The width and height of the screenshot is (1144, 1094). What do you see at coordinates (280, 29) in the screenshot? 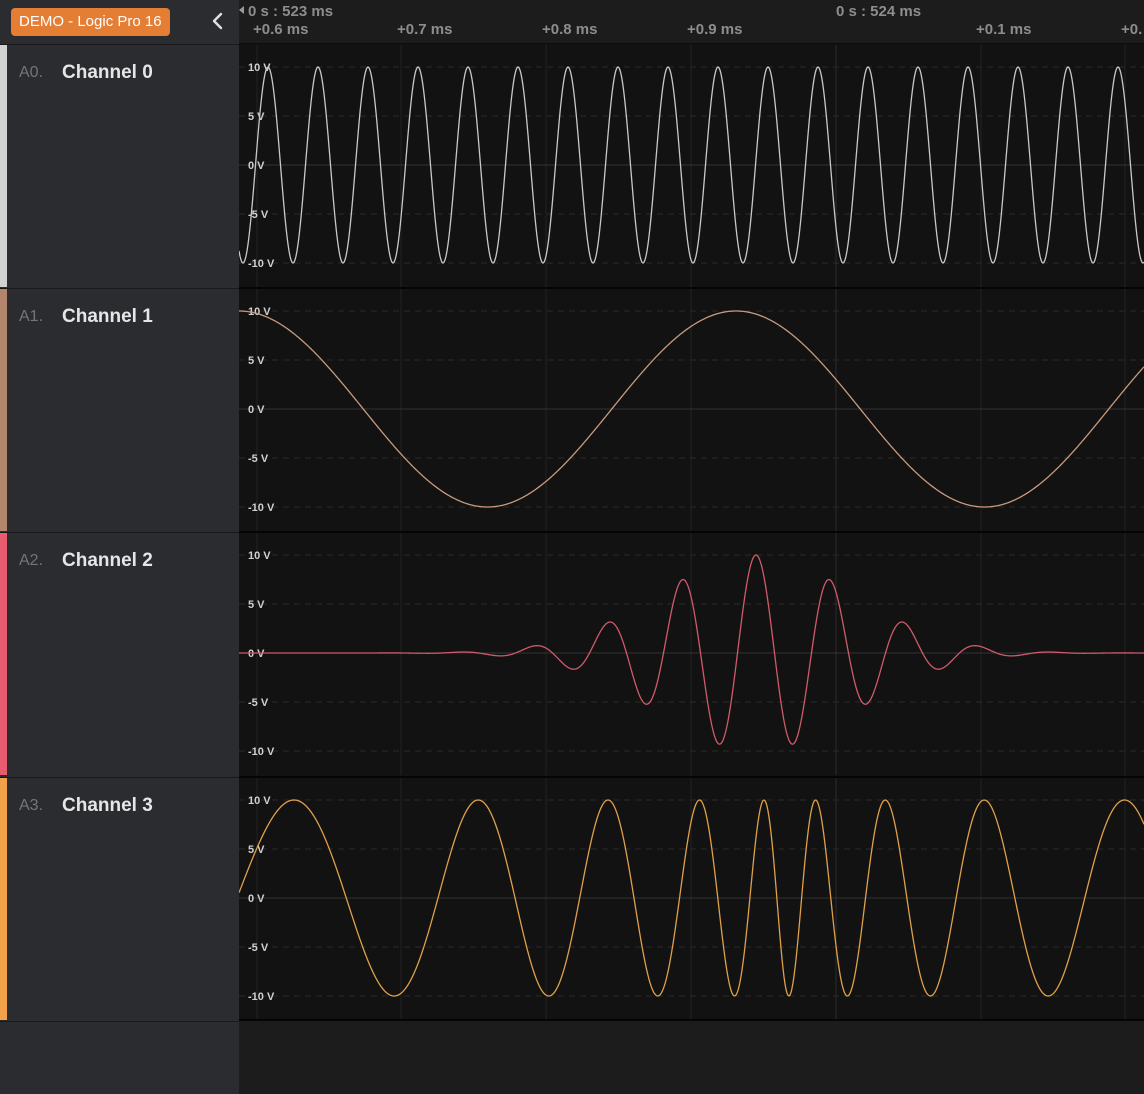
I see `timeline-tick: +0.6 ms` at bounding box center [280, 29].